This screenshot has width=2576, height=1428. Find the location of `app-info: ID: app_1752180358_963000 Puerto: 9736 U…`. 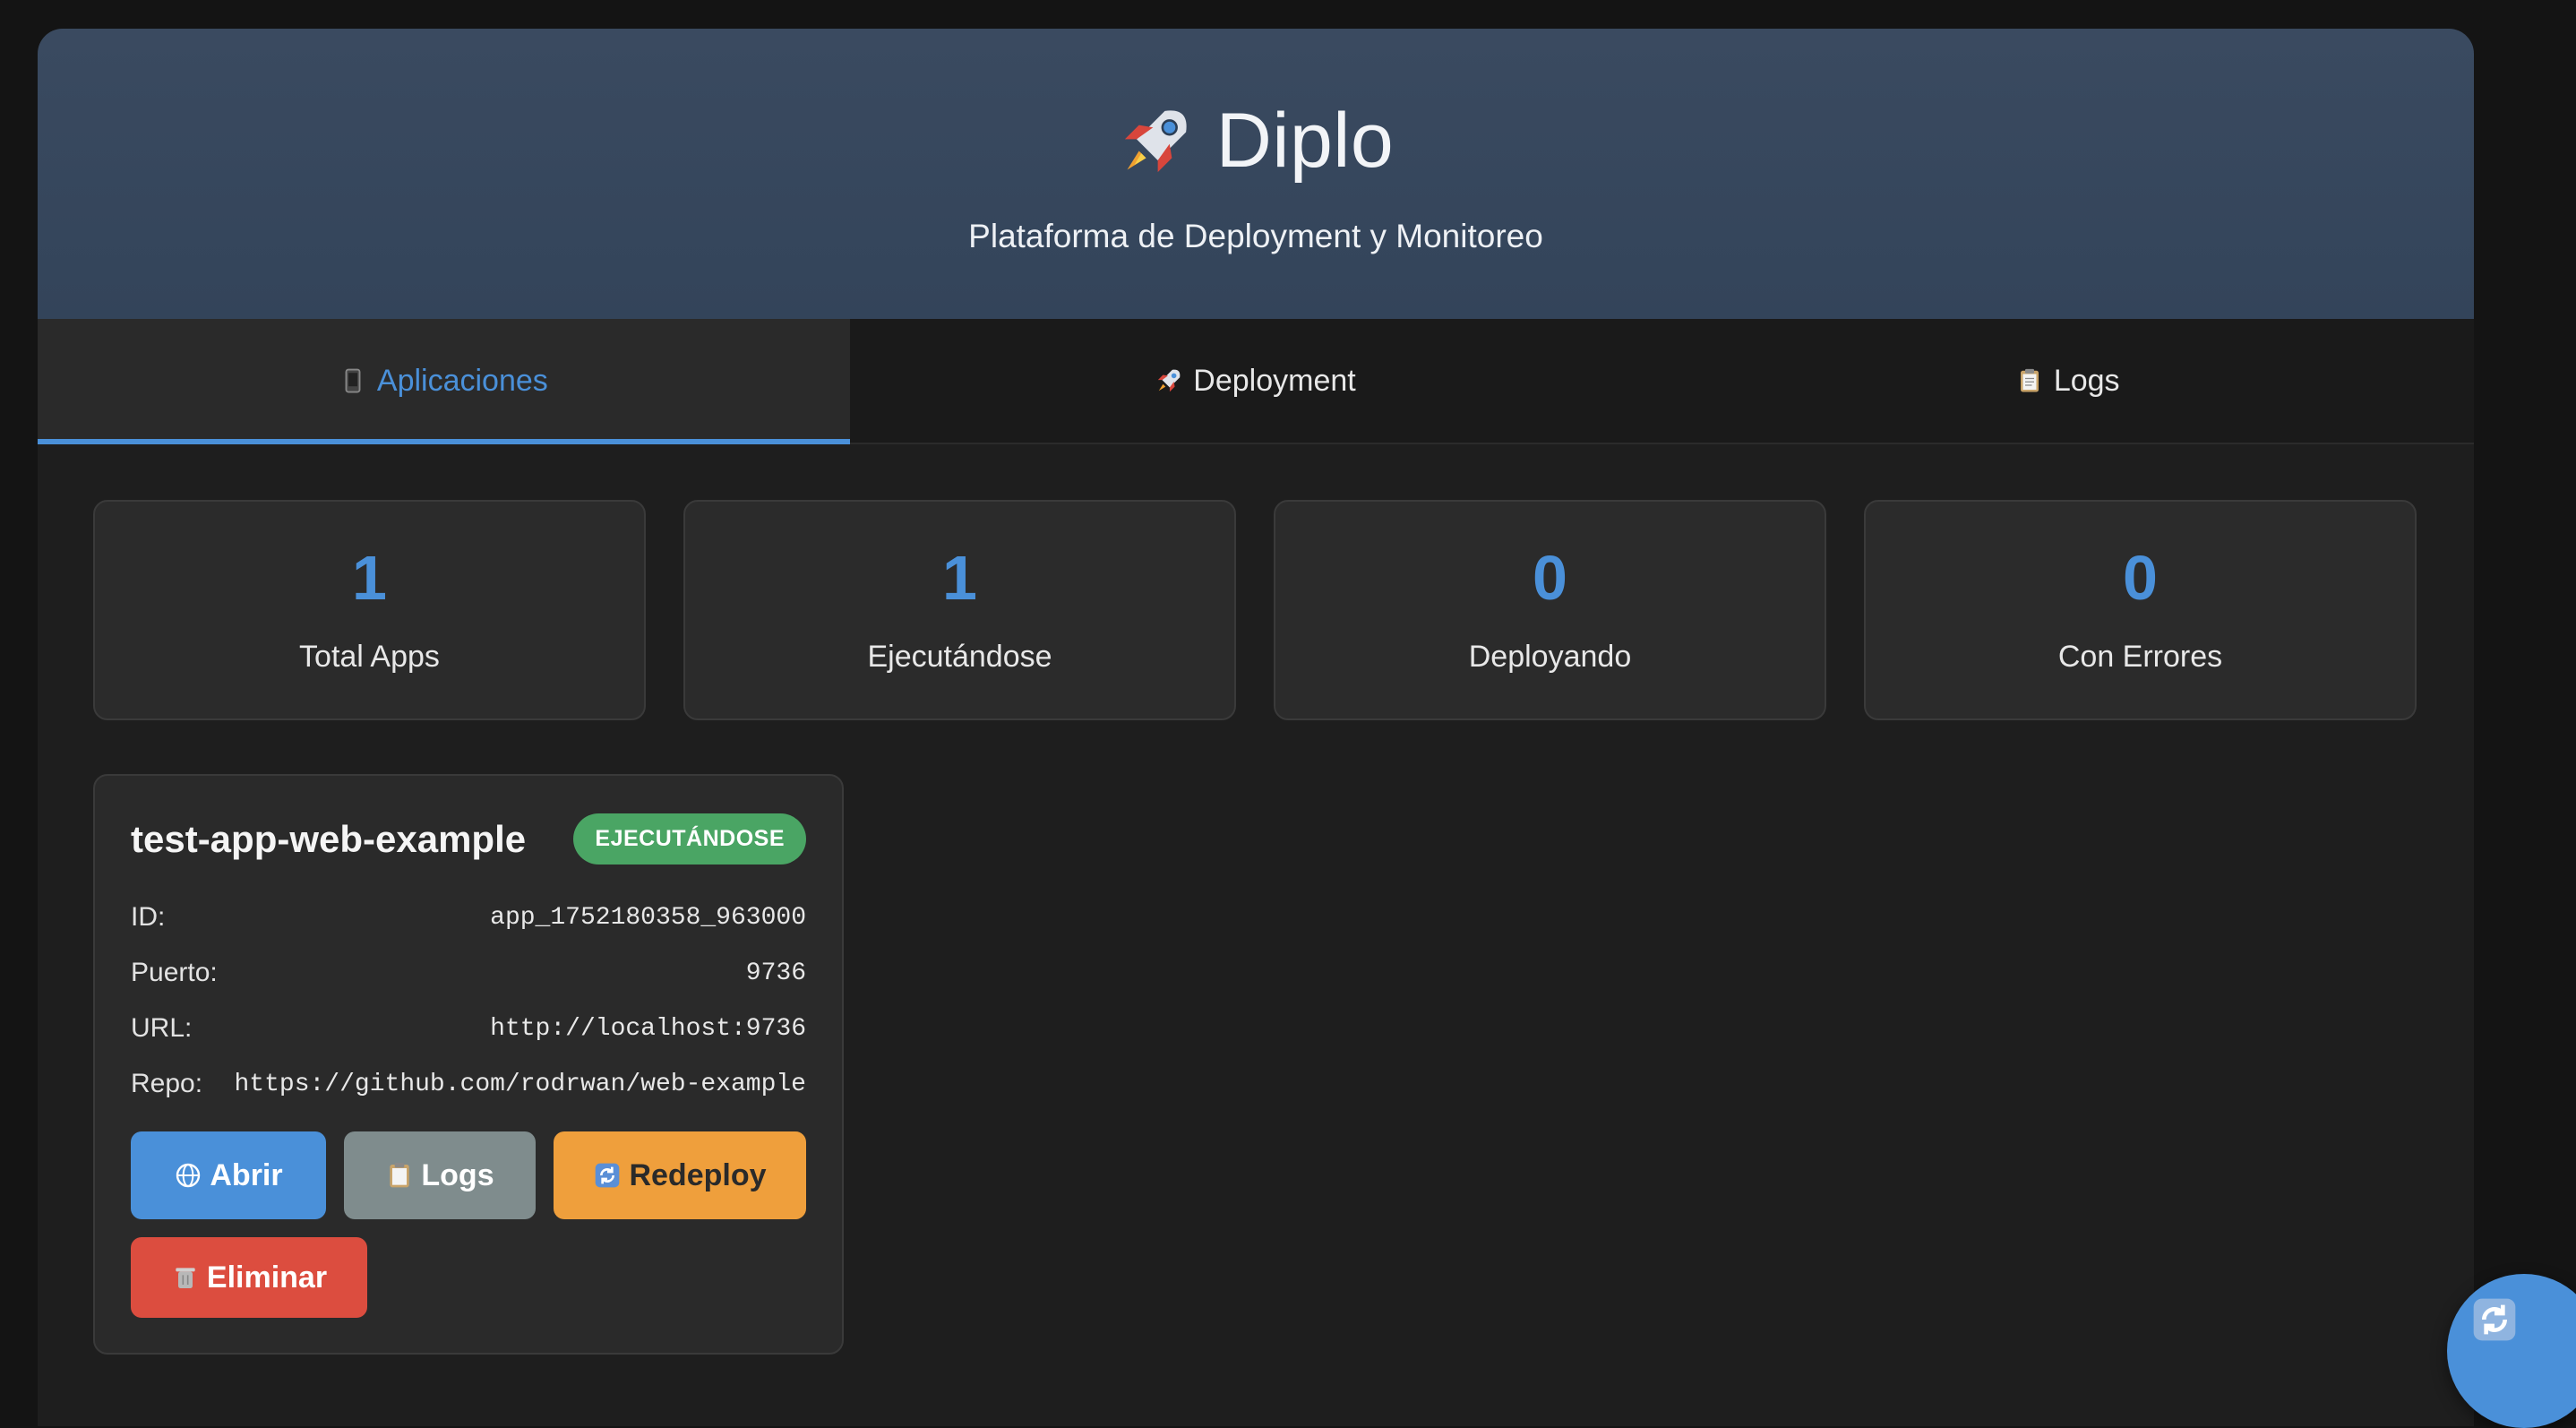

app-info: ID: app_1752180358_963000 Puerto: 9736 U… is located at coordinates (468, 1001).